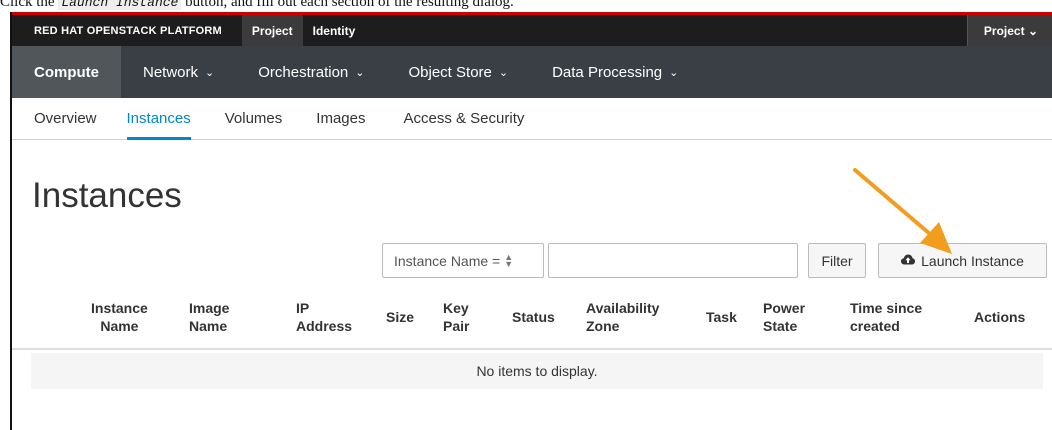 Image resolution: width=1052 pixels, height=430 pixels. What do you see at coordinates (120, 5) in the screenshot?
I see `caption-code: Launch Instance` at bounding box center [120, 5].